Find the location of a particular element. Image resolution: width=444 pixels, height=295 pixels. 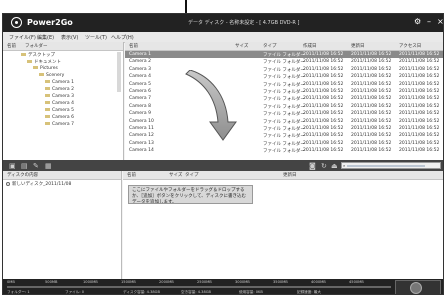

capacity-tick-label: 0MB is located at coordinates (11, 282).